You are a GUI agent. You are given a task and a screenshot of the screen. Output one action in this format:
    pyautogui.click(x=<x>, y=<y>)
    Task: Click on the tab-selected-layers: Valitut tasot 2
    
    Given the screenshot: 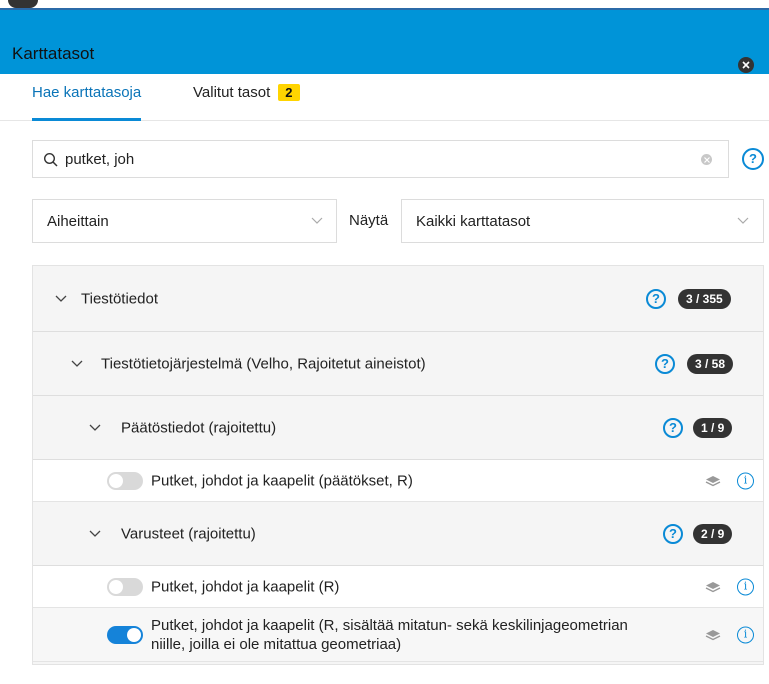 What is the action you would take?
    pyautogui.click(x=246, y=102)
    